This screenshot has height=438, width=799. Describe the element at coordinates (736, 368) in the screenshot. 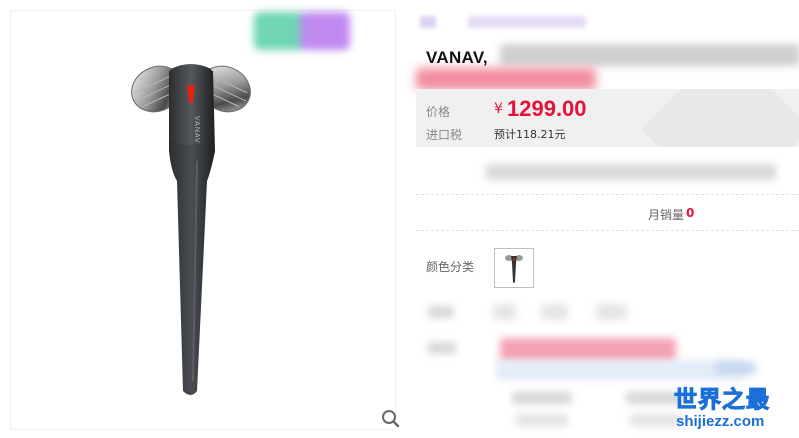

I see `blurred-link` at that location.